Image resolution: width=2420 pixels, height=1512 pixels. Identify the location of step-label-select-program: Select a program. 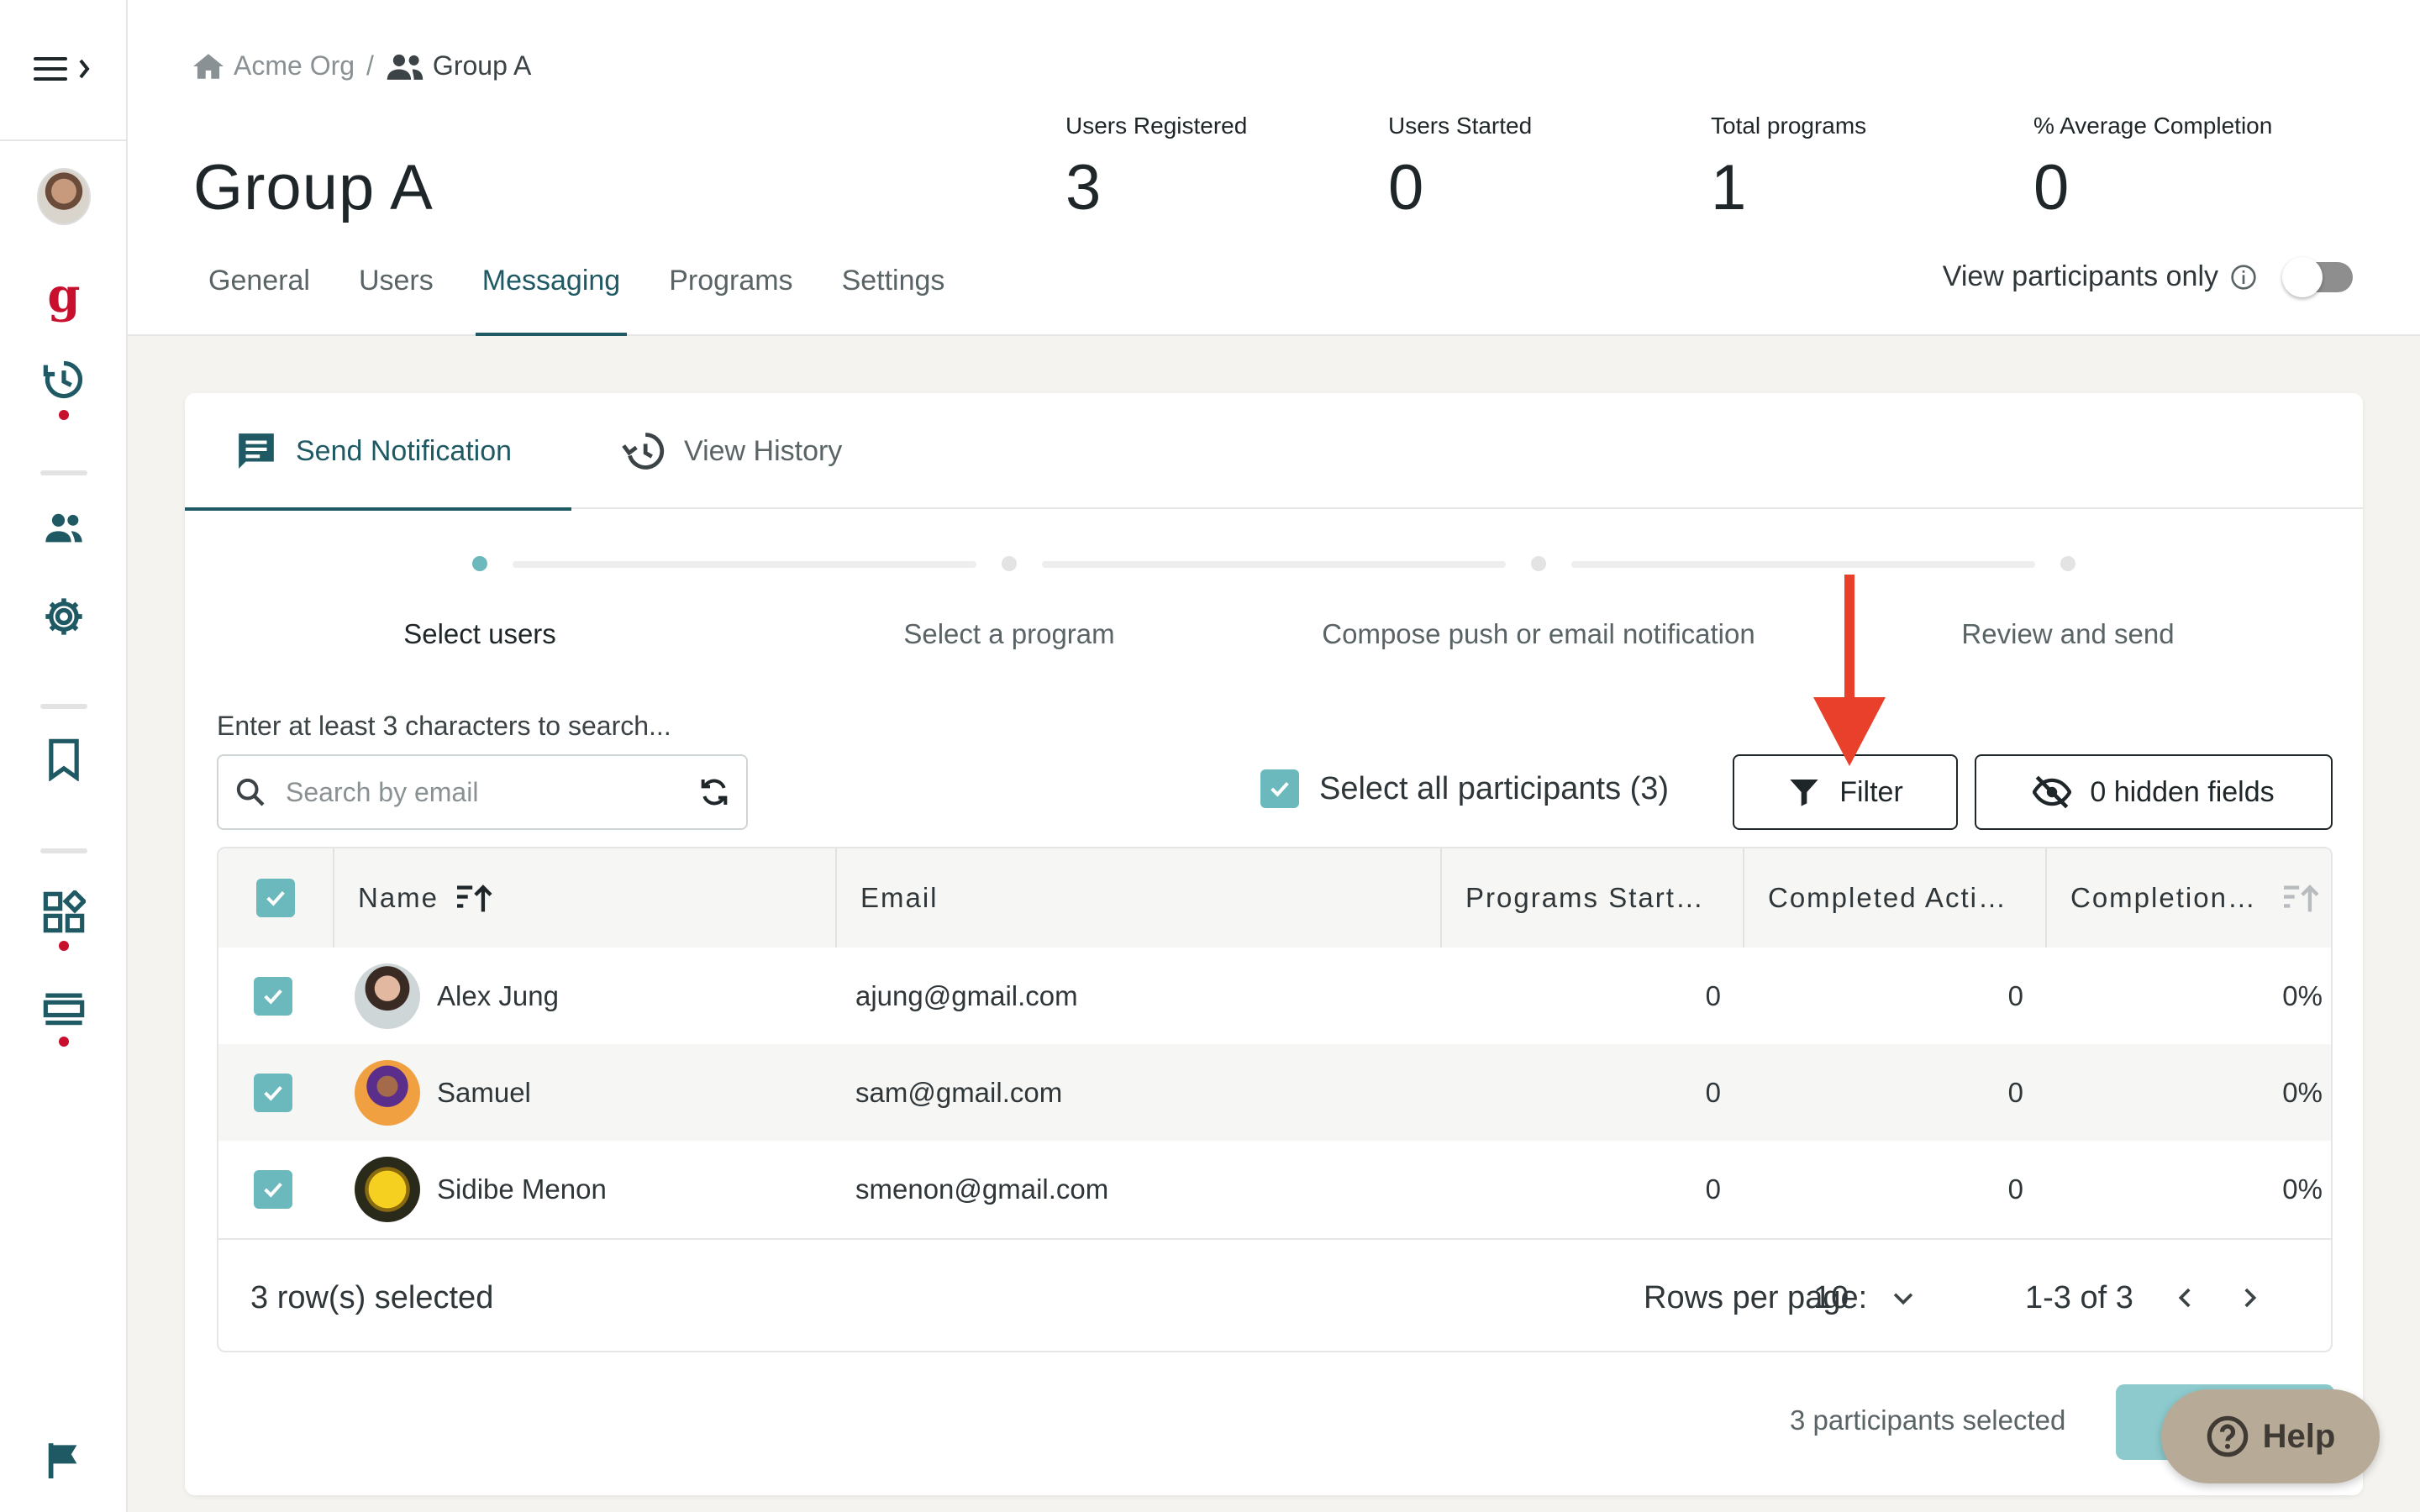
(1009, 633).